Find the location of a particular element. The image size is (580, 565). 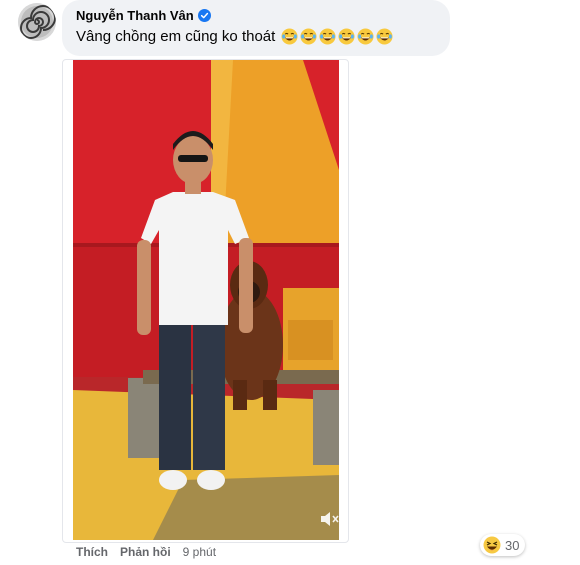

comment-text: Vâng chồng em cũng ko thoát is located at coordinates (176, 36).